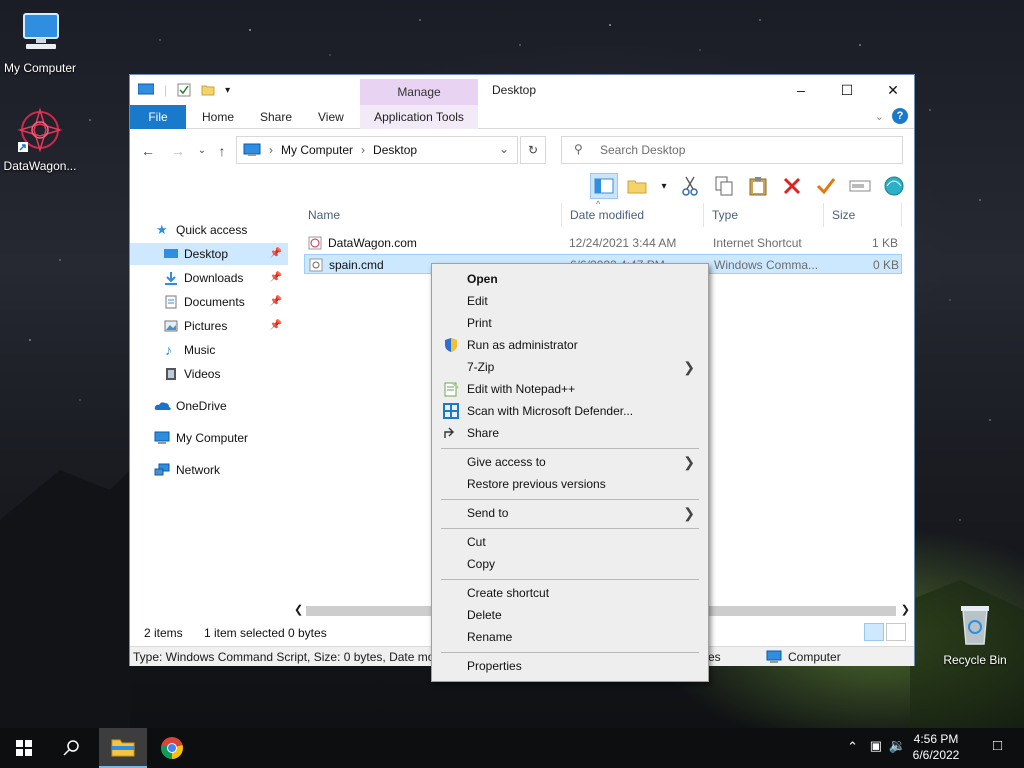 The image size is (1024, 768). Describe the element at coordinates (202, 151) in the screenshot. I see `recent-locations-dropdown: ⌄` at that location.